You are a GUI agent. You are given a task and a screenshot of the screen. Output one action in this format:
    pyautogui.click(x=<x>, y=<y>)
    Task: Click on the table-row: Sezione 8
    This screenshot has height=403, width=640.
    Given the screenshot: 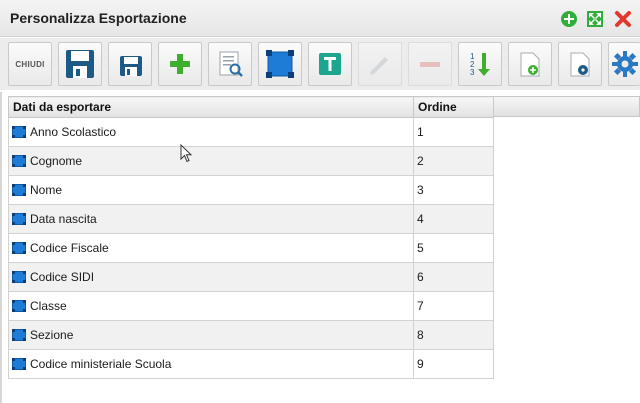 What is the action you would take?
    pyautogui.click(x=251, y=335)
    